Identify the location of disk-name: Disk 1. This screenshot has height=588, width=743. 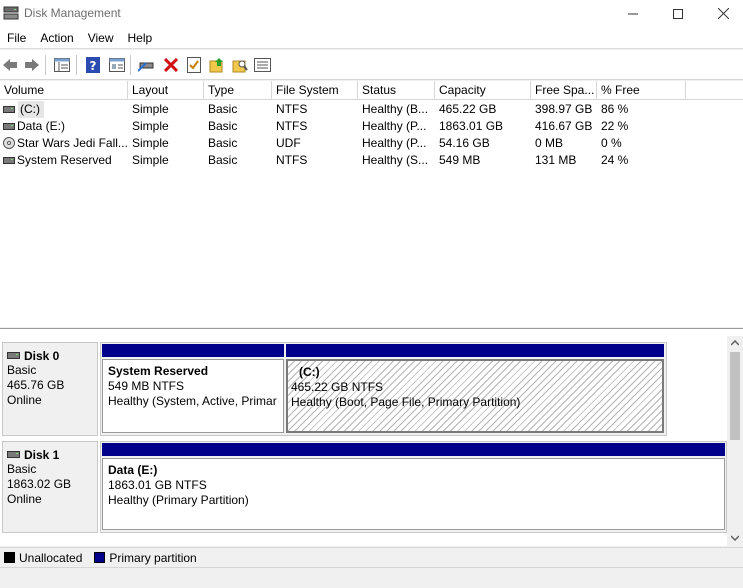
(42, 454).